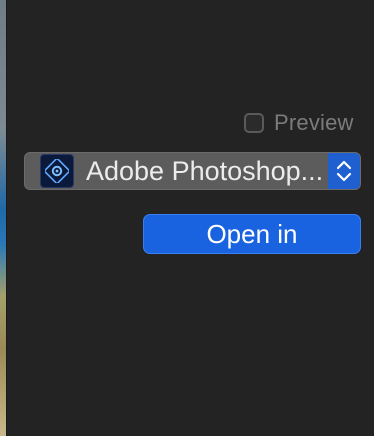 The height and width of the screenshot is (436, 374). What do you see at coordinates (252, 234) in the screenshot?
I see `open-in-button: Open in` at bounding box center [252, 234].